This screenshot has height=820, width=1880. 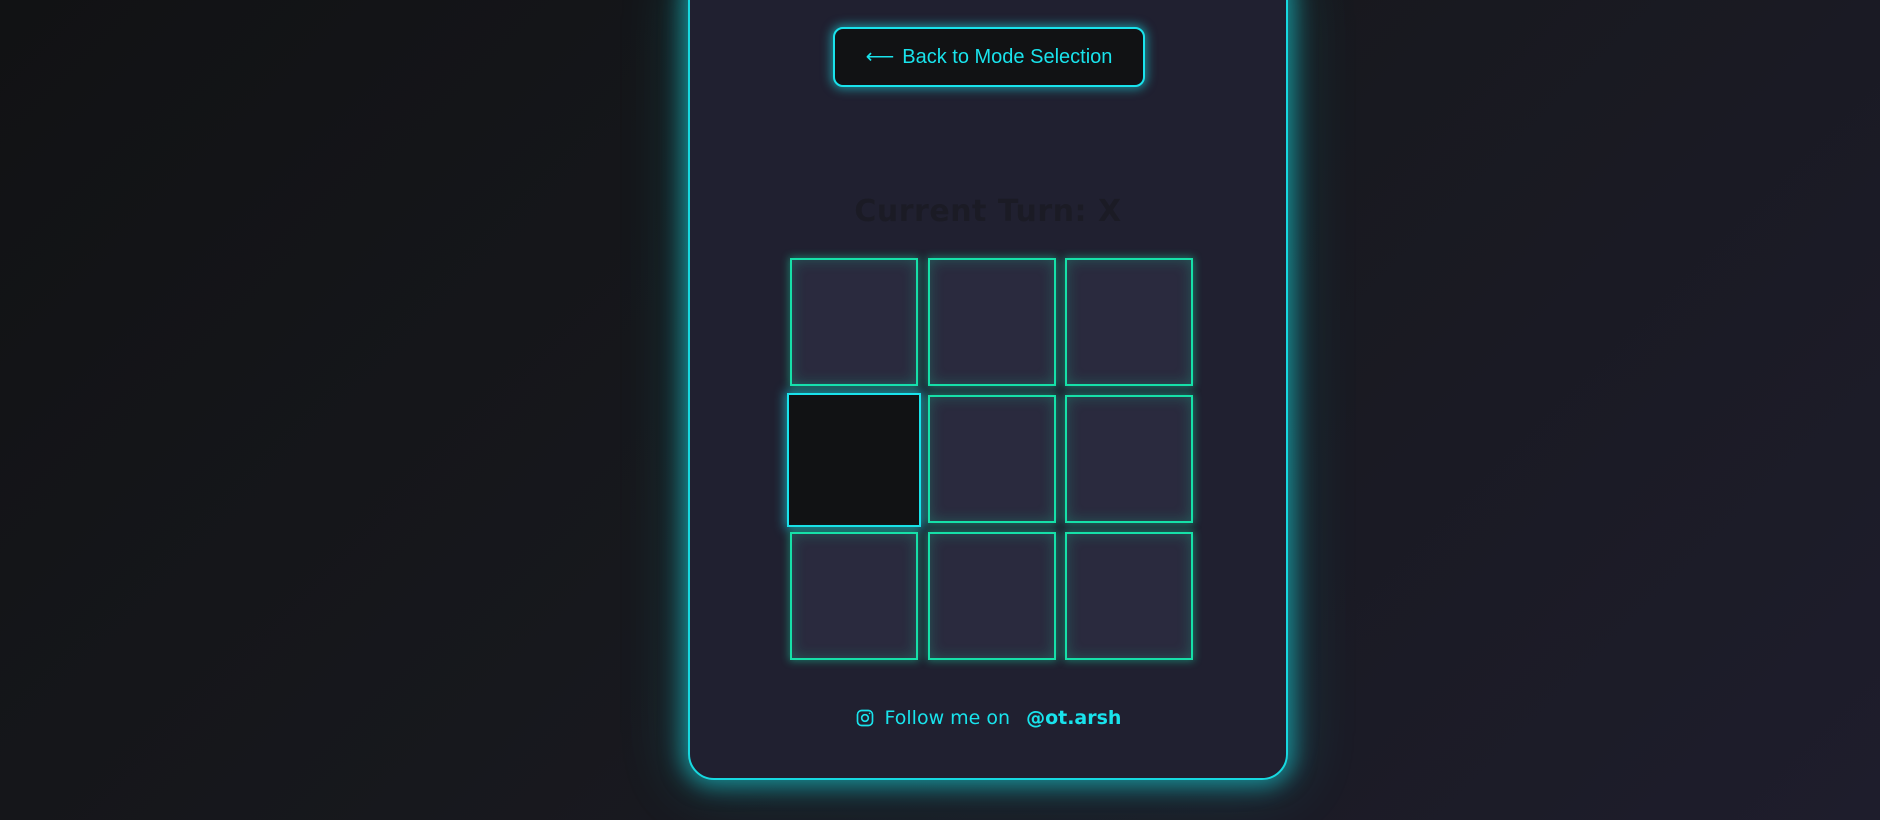 I want to click on follow-footer: Follow me on @ot.arsh, so click(x=988, y=718).